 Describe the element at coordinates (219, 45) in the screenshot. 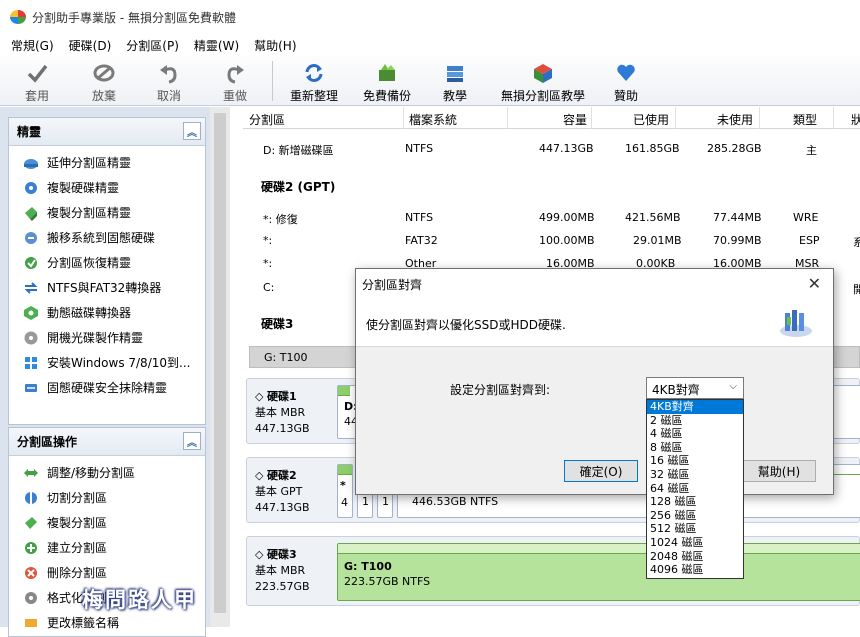

I see `menu-wizard: 精靈(W)` at that location.